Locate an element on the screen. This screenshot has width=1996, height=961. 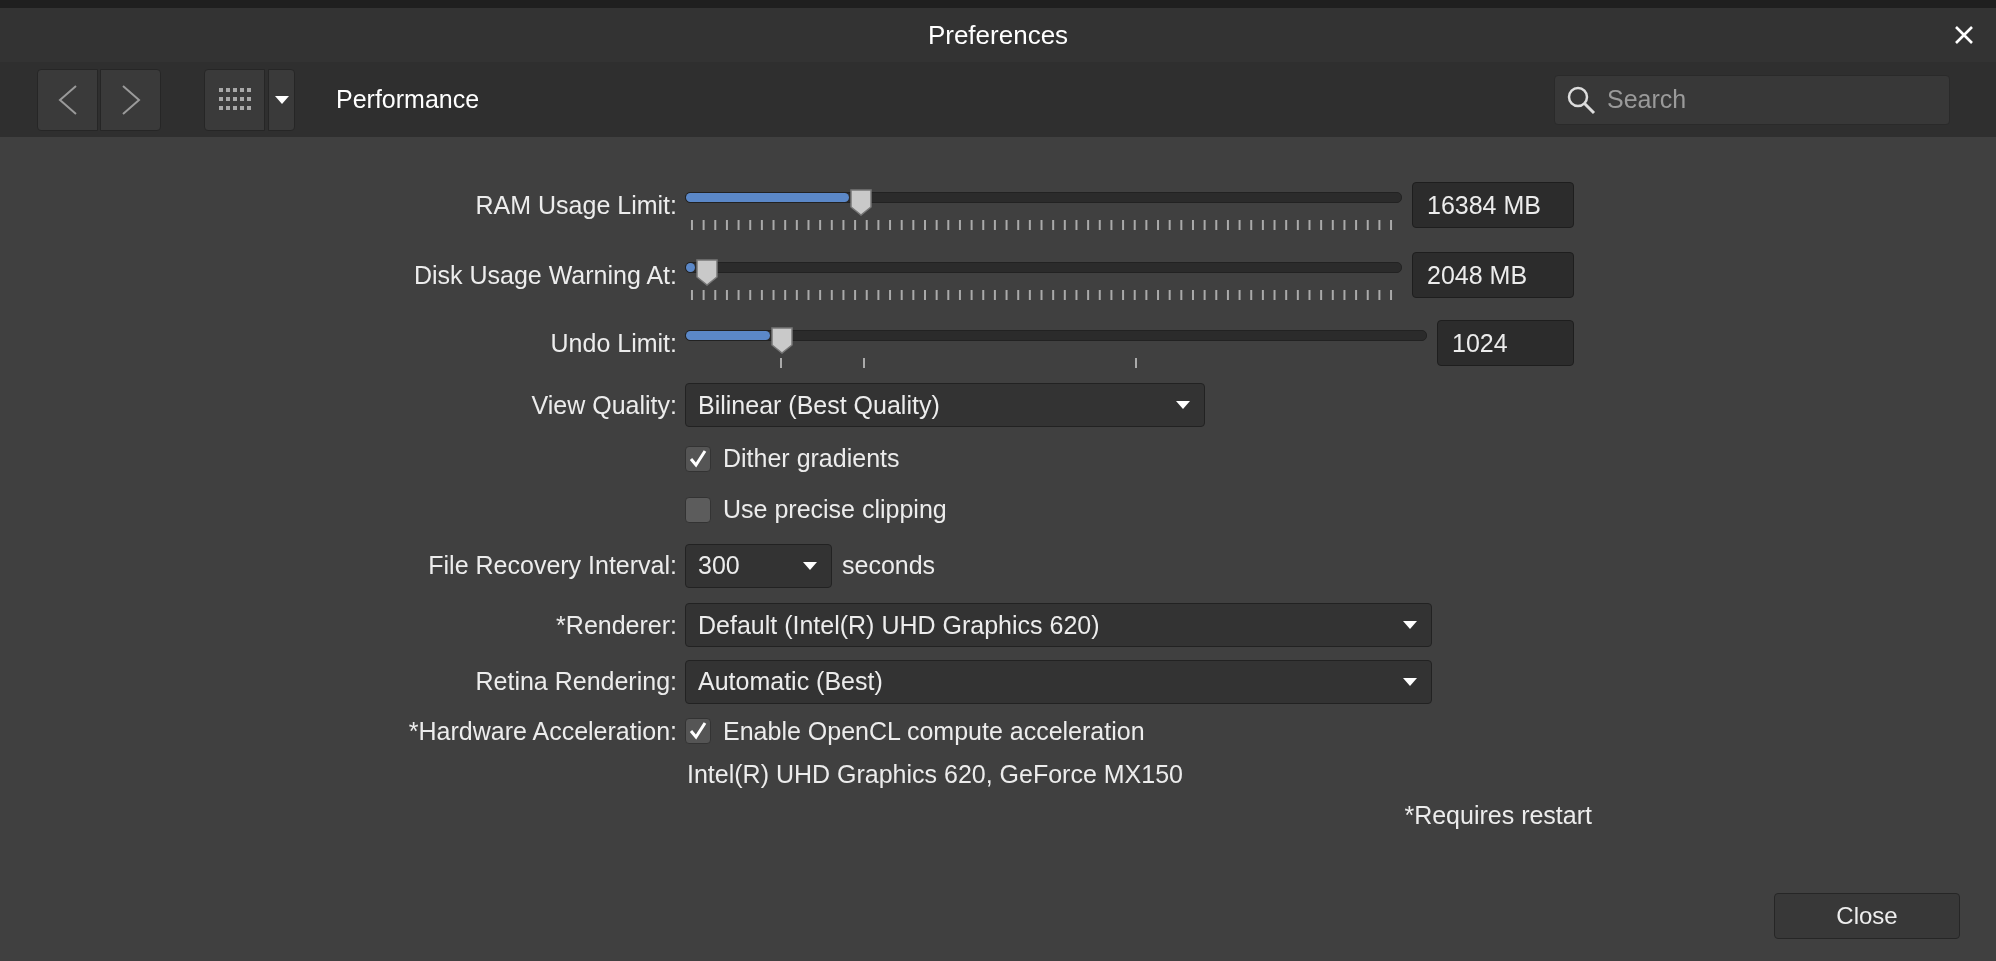
grid-icon is located at coordinates (234, 99).